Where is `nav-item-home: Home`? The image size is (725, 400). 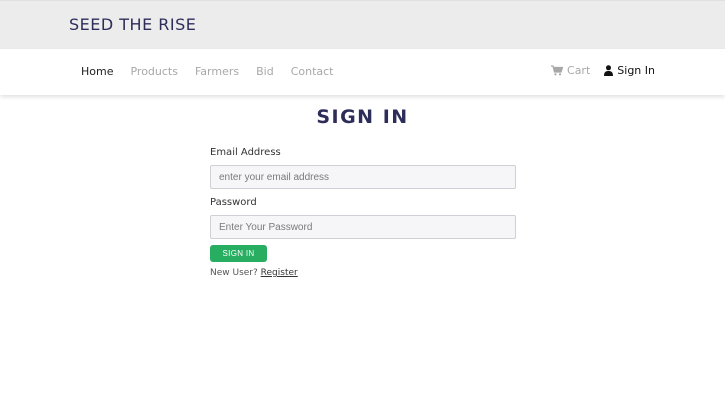
nav-item-home: Home is located at coordinates (97, 71).